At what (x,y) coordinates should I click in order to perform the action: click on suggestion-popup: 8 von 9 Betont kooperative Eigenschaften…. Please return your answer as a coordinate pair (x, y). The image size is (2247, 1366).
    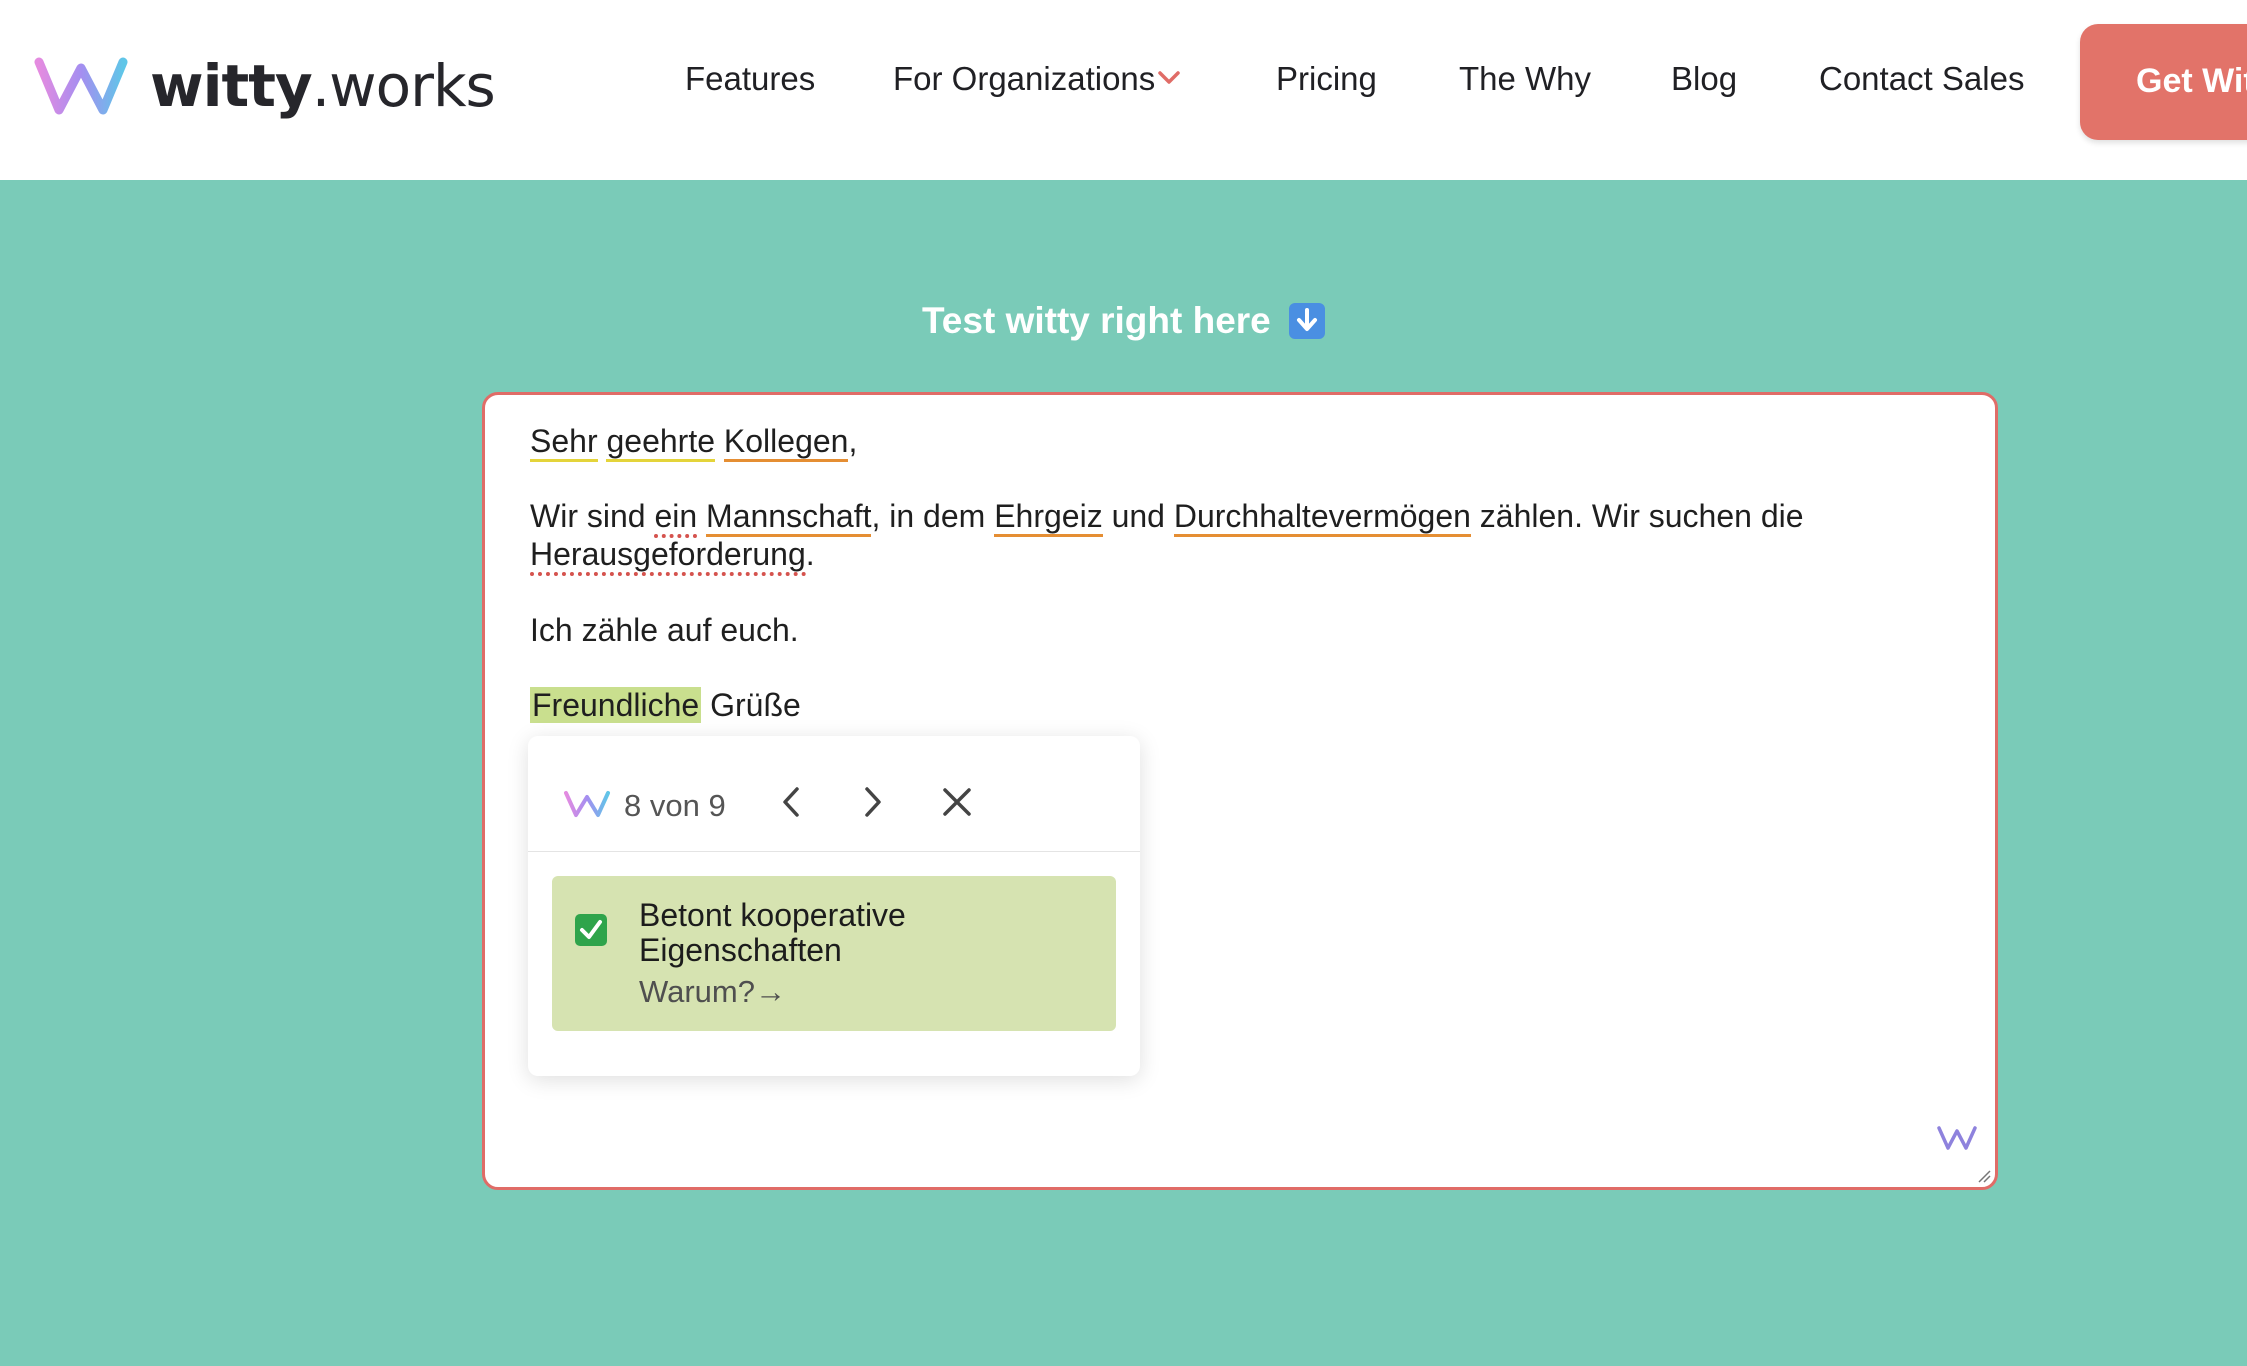
    Looking at the image, I should click on (834, 906).